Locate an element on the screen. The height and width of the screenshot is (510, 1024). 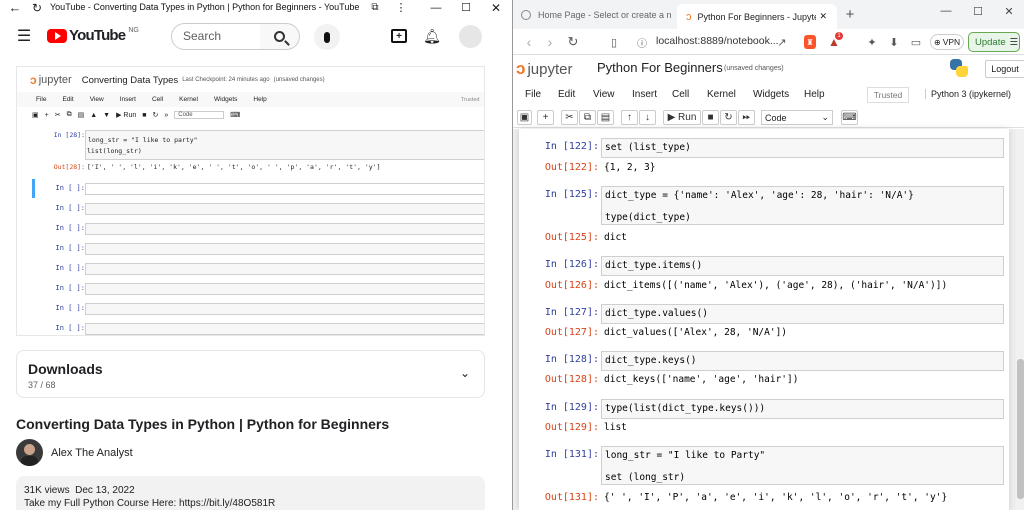
tab-close-icon: ✕ is located at coordinates (824, 16).